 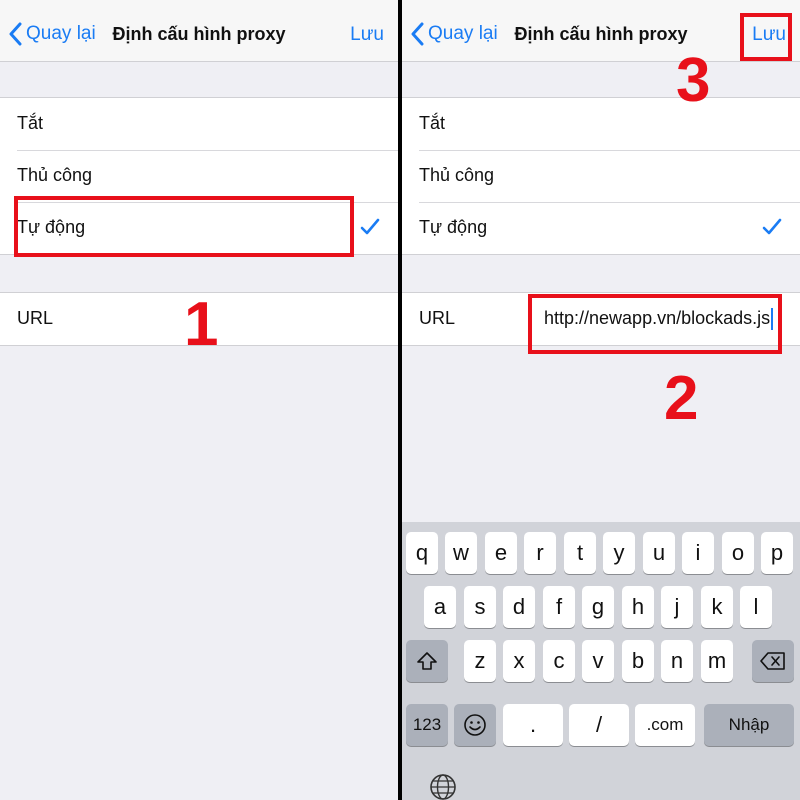 I want to click on key-p: p, so click(x=777, y=553).